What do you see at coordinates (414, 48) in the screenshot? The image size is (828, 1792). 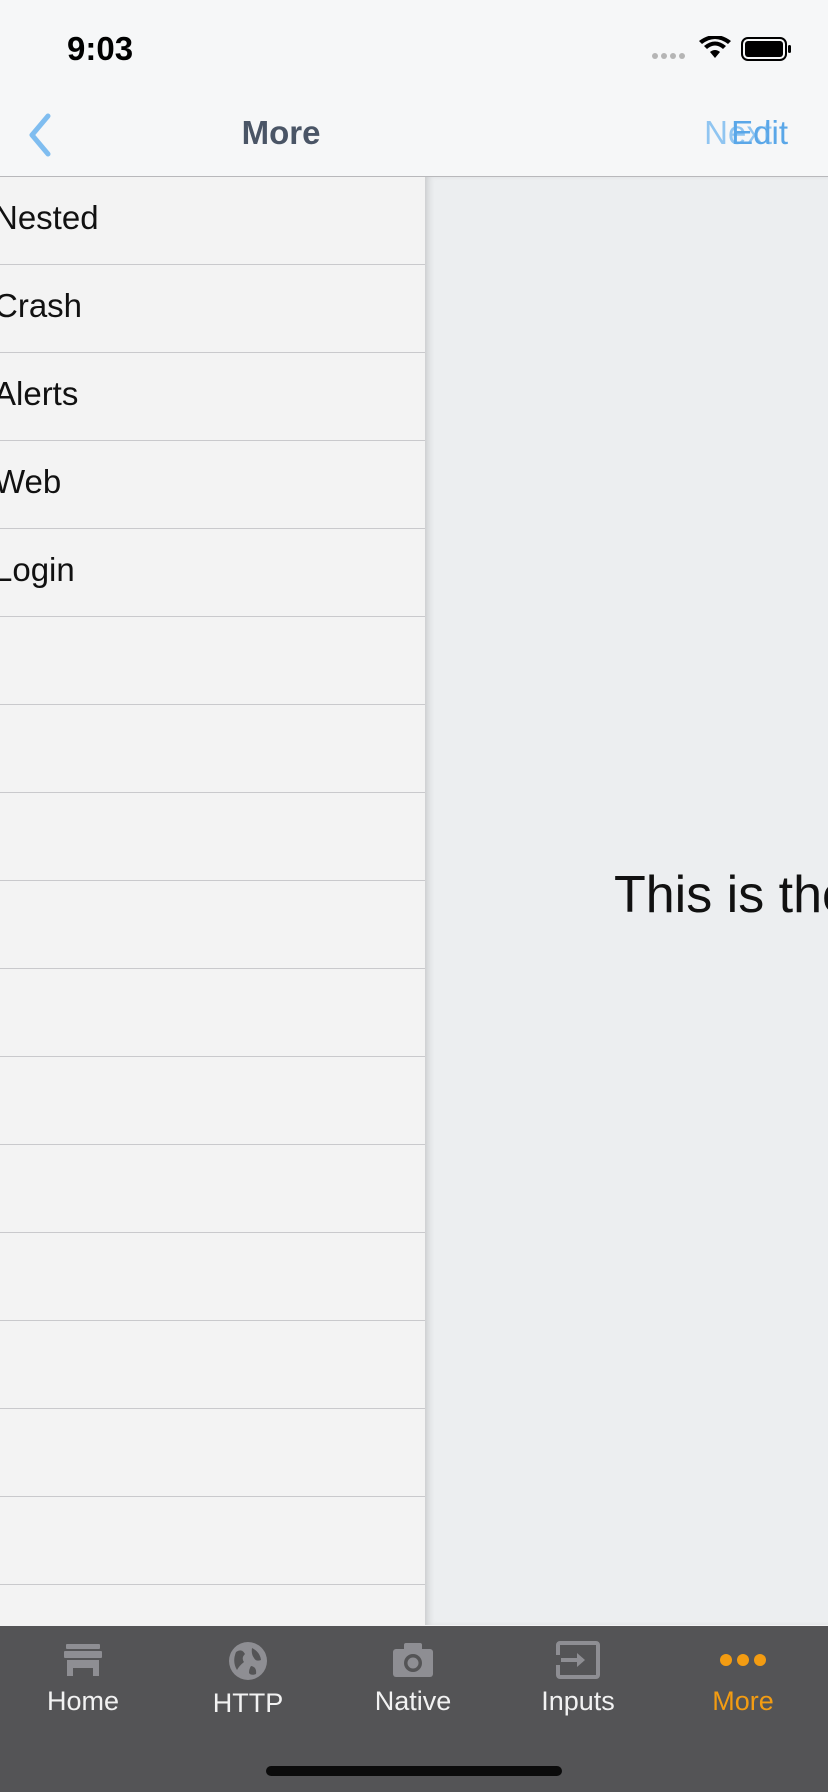 I see `status-bar: 9:03` at bounding box center [414, 48].